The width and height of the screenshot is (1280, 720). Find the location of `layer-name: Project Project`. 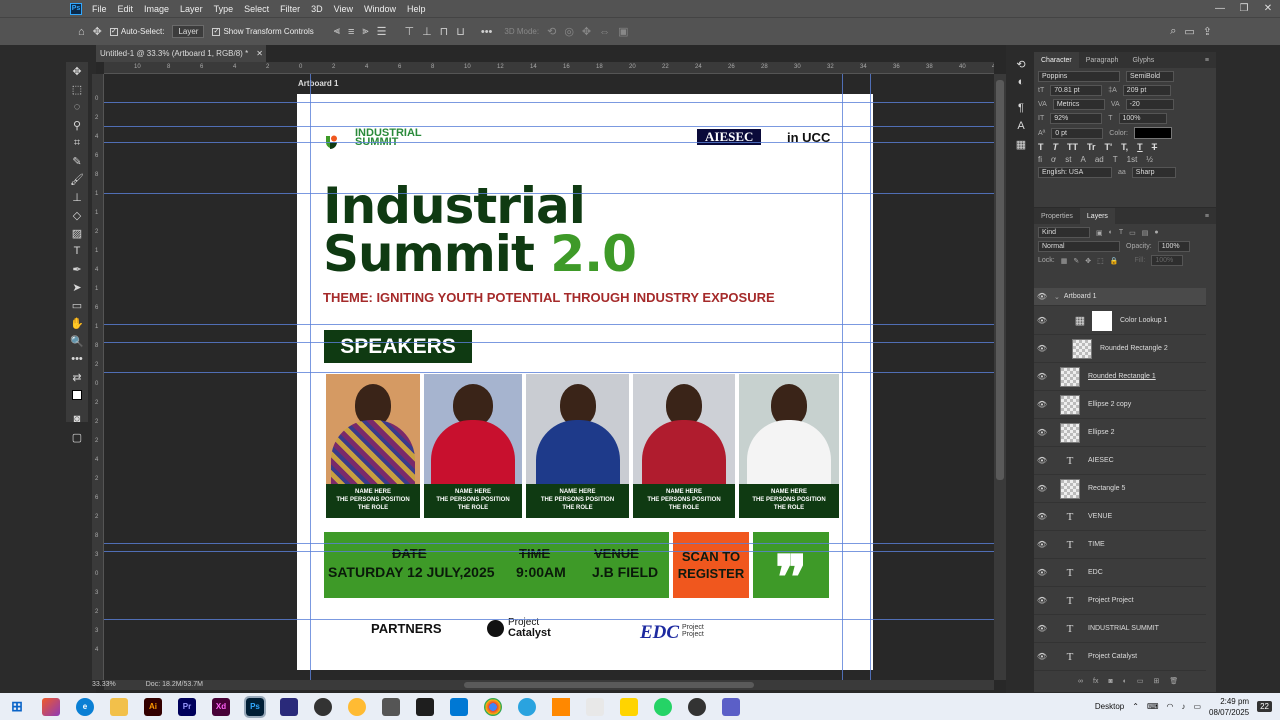

layer-name: Project Project is located at coordinates (1111, 600).